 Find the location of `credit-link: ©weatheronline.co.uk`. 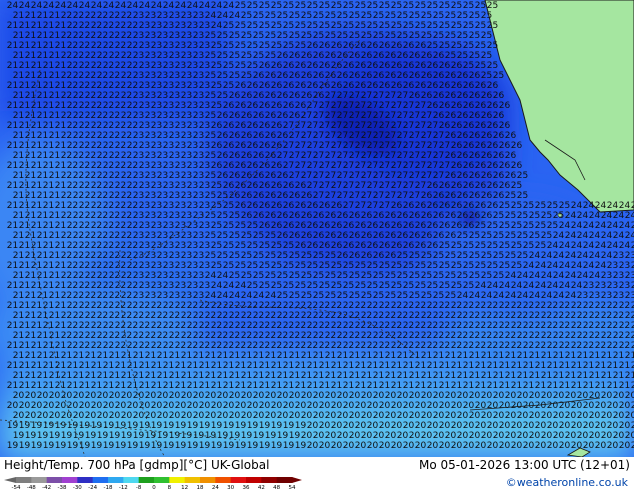

credit-link: ©weatheronline.co.uk is located at coordinates (567, 482).